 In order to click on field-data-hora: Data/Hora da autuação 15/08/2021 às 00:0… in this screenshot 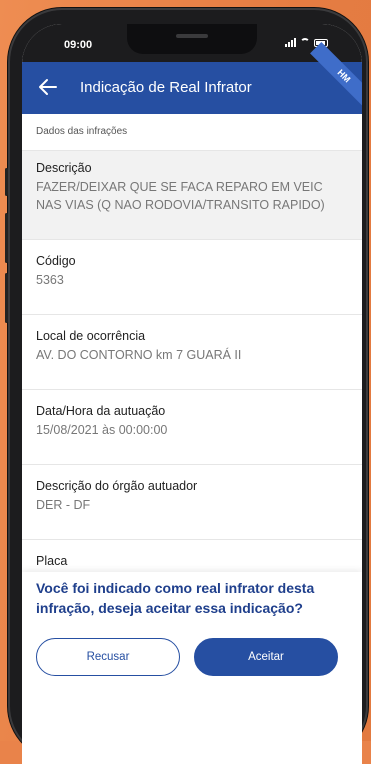, I will do `click(192, 427)`.